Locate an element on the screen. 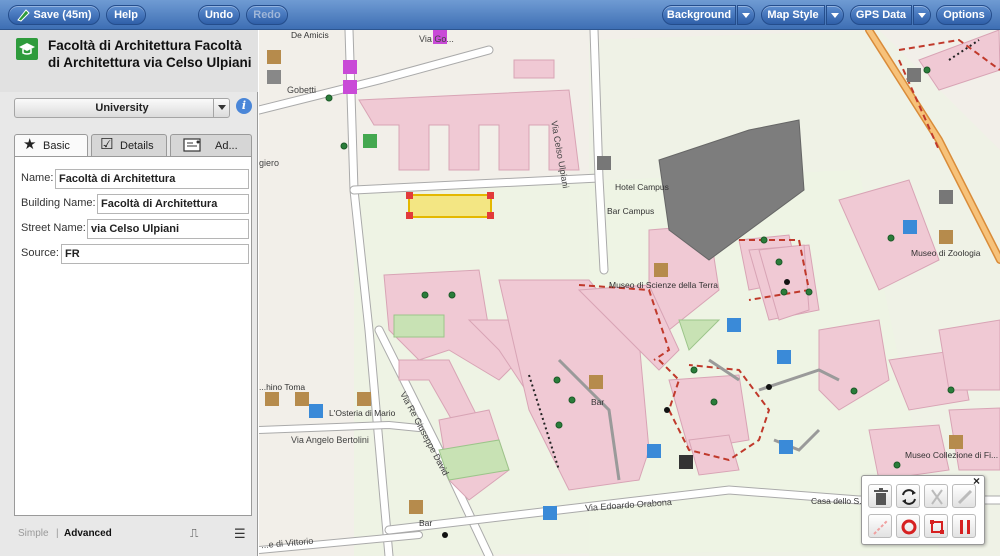  building-name-field: Facoltà di Architettura is located at coordinates (173, 204).